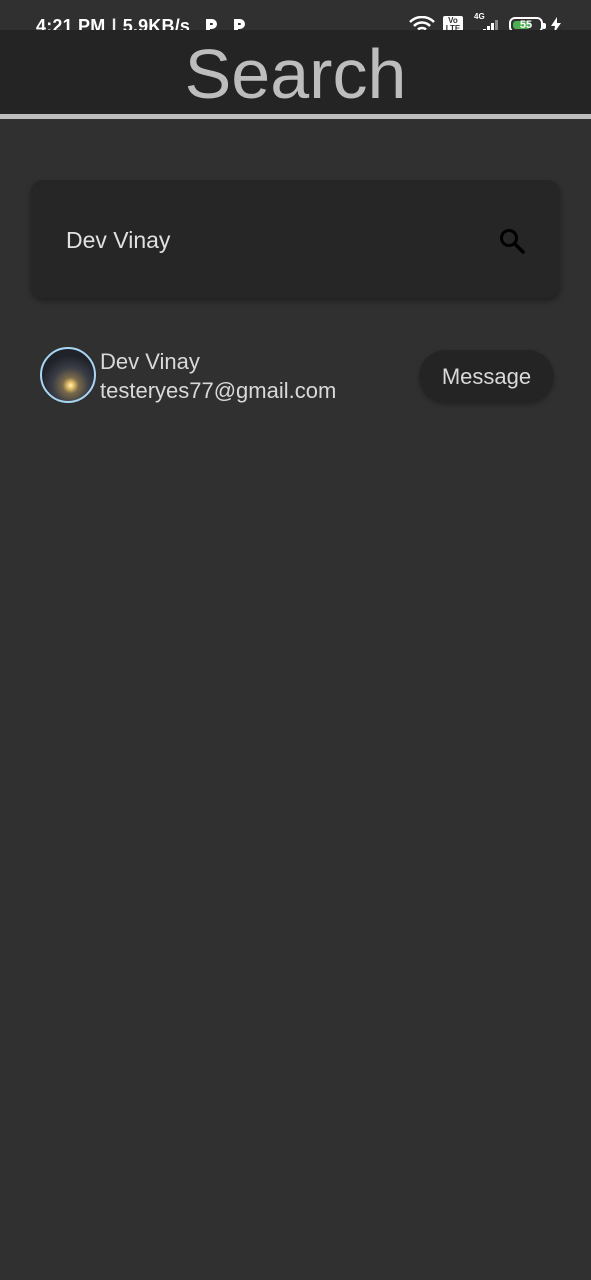 Image resolution: width=591 pixels, height=1280 pixels. I want to click on search-input, so click(266, 240).